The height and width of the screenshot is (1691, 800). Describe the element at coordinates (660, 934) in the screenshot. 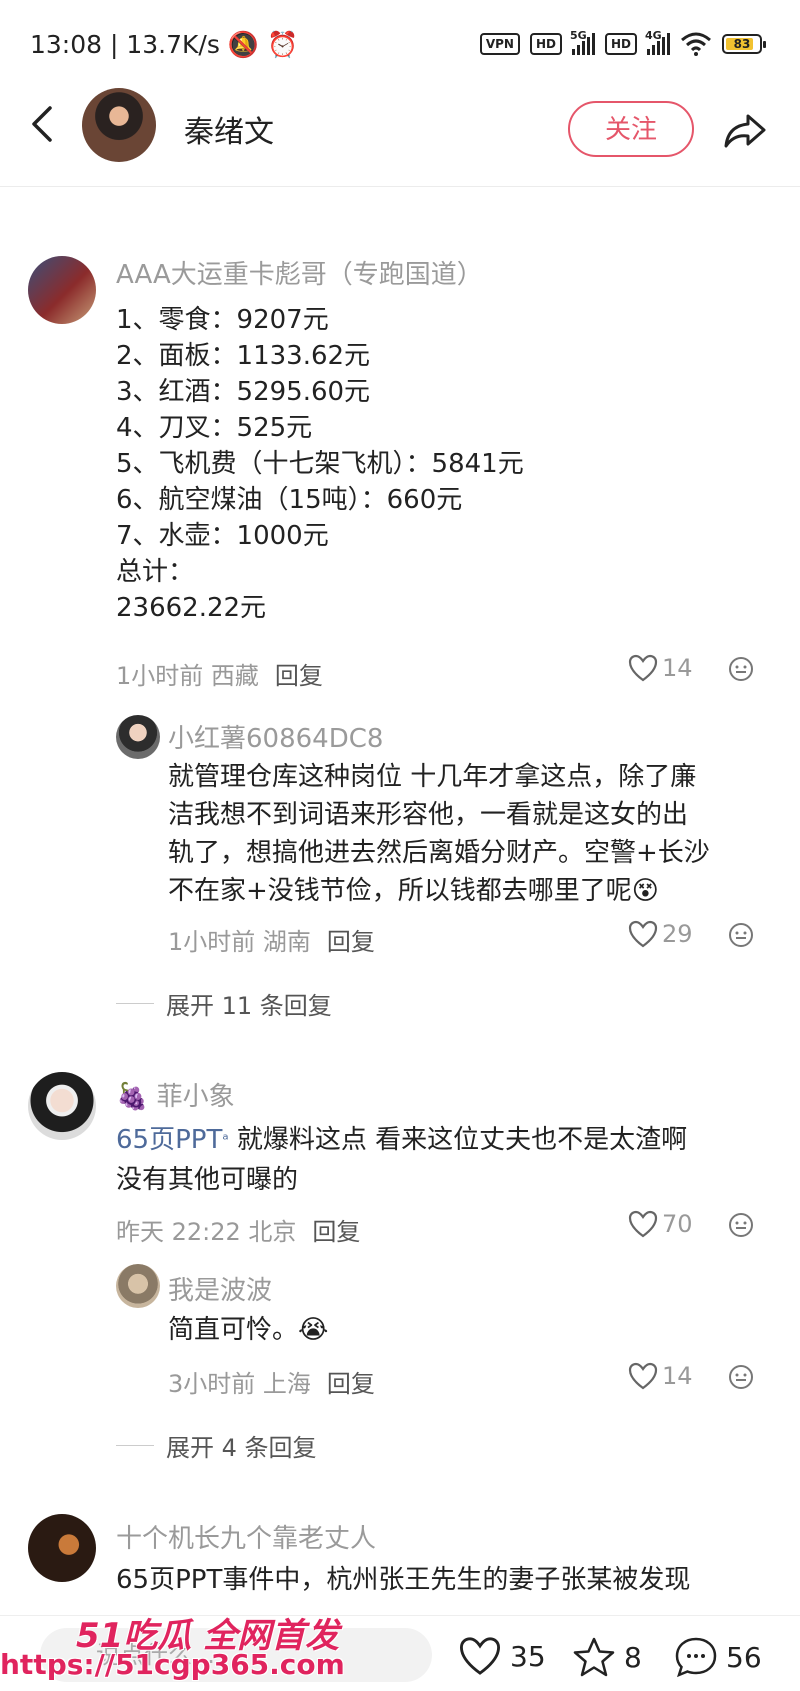

I see `like-button: 29` at that location.